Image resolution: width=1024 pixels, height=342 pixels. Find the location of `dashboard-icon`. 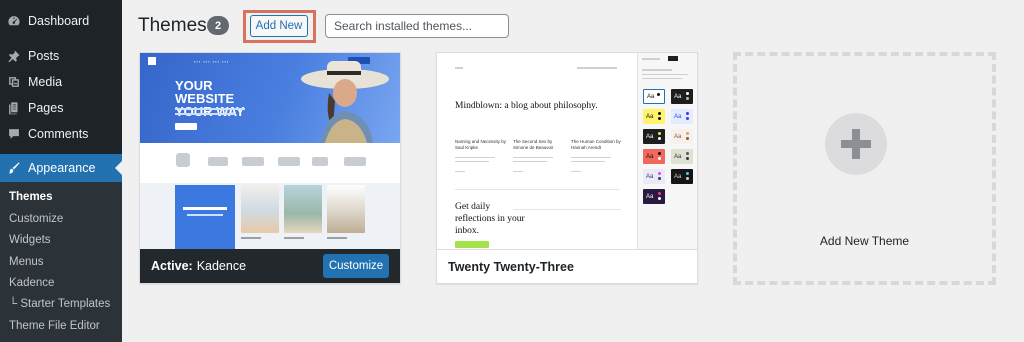

dashboard-icon is located at coordinates (14, 21).